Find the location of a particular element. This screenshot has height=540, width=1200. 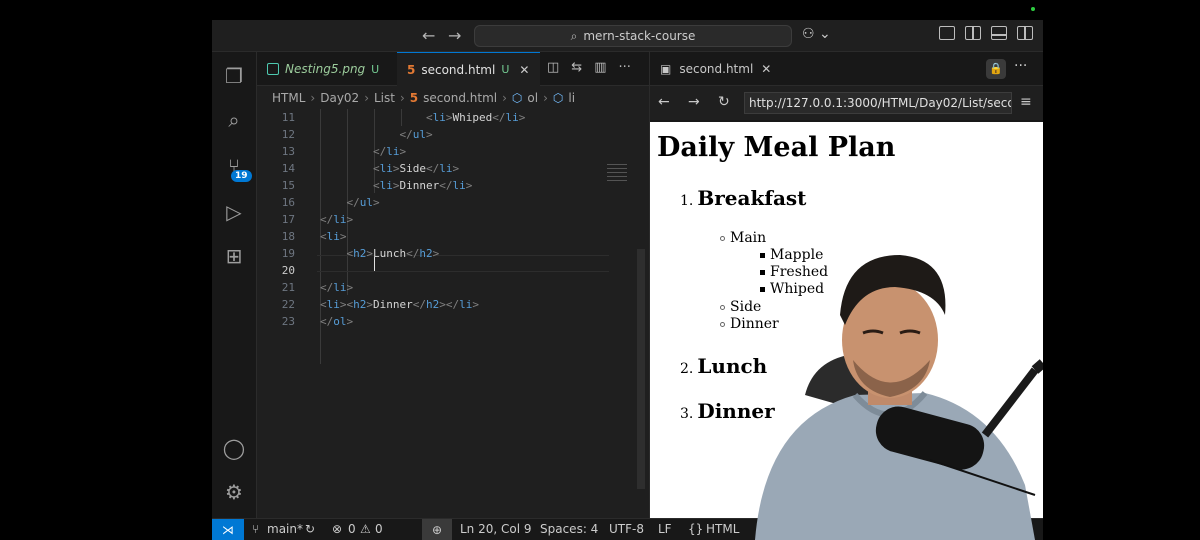

line-number: 22 is located at coordinates (288, 304).